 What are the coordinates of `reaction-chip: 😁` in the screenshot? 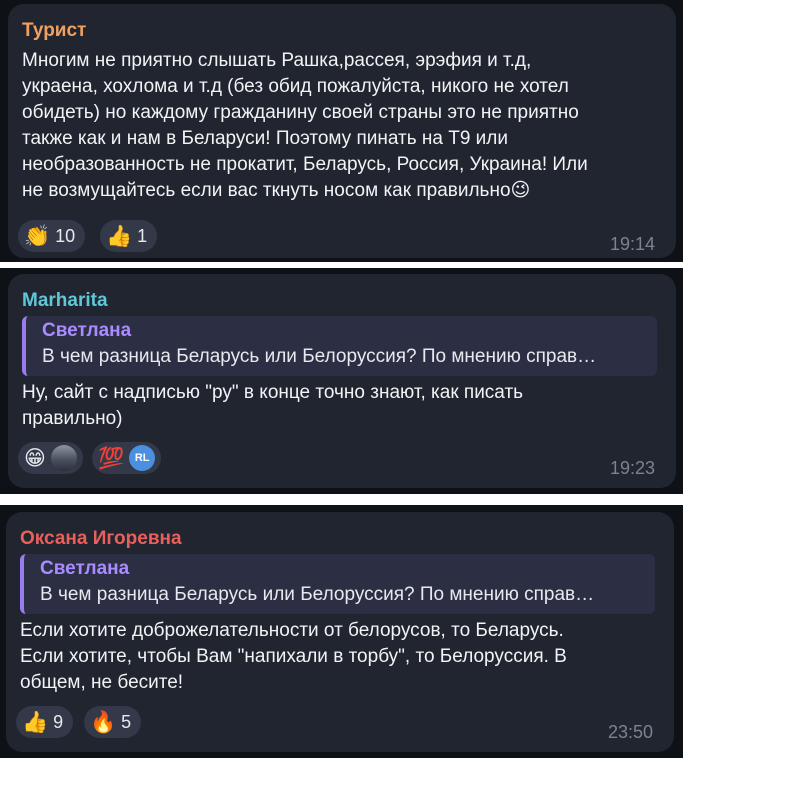 It's located at (50, 458).